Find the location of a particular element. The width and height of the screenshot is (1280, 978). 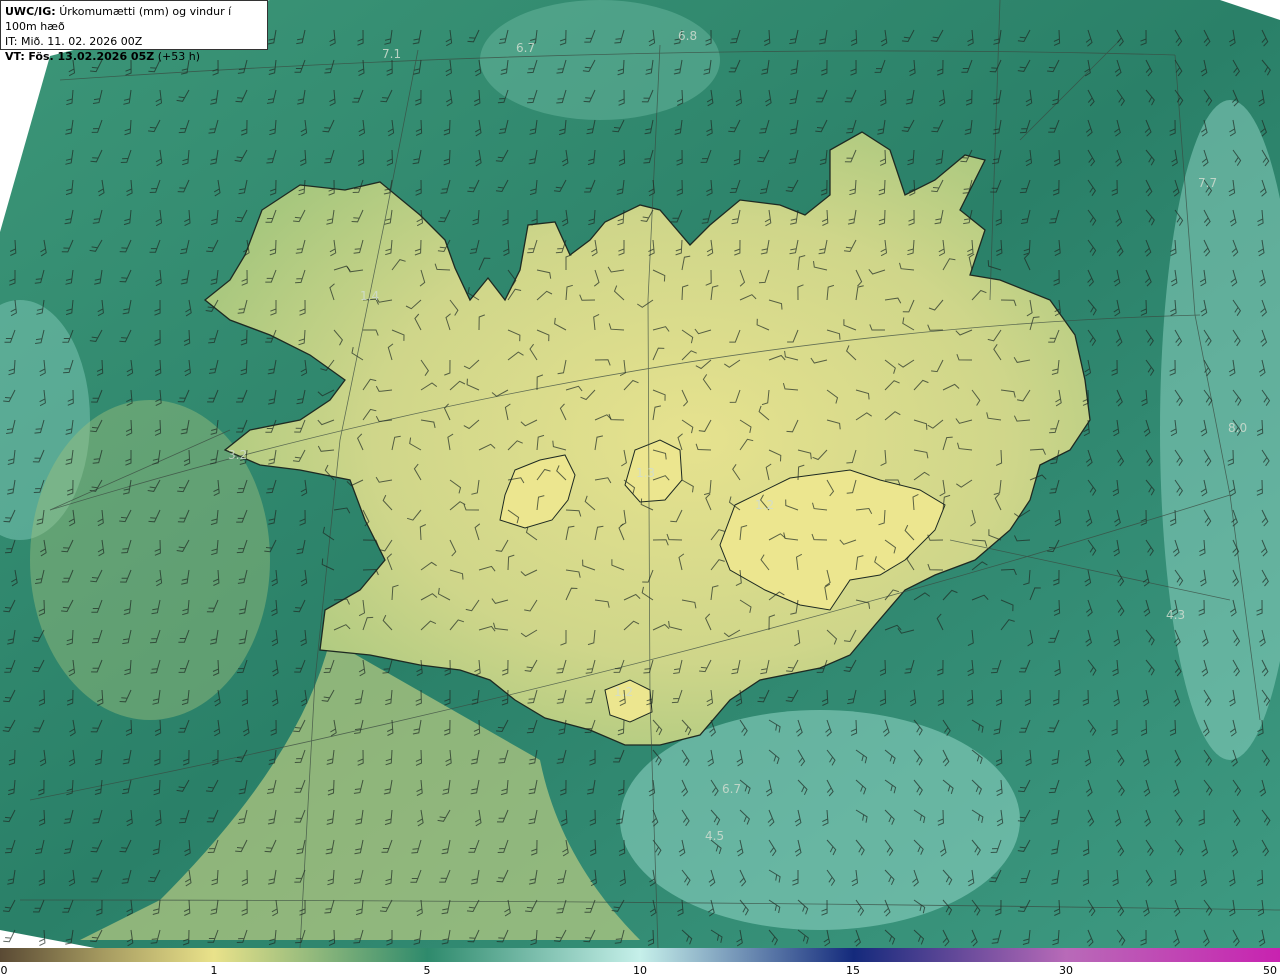

colorbar-tick: 0 is located at coordinates (4, 970).